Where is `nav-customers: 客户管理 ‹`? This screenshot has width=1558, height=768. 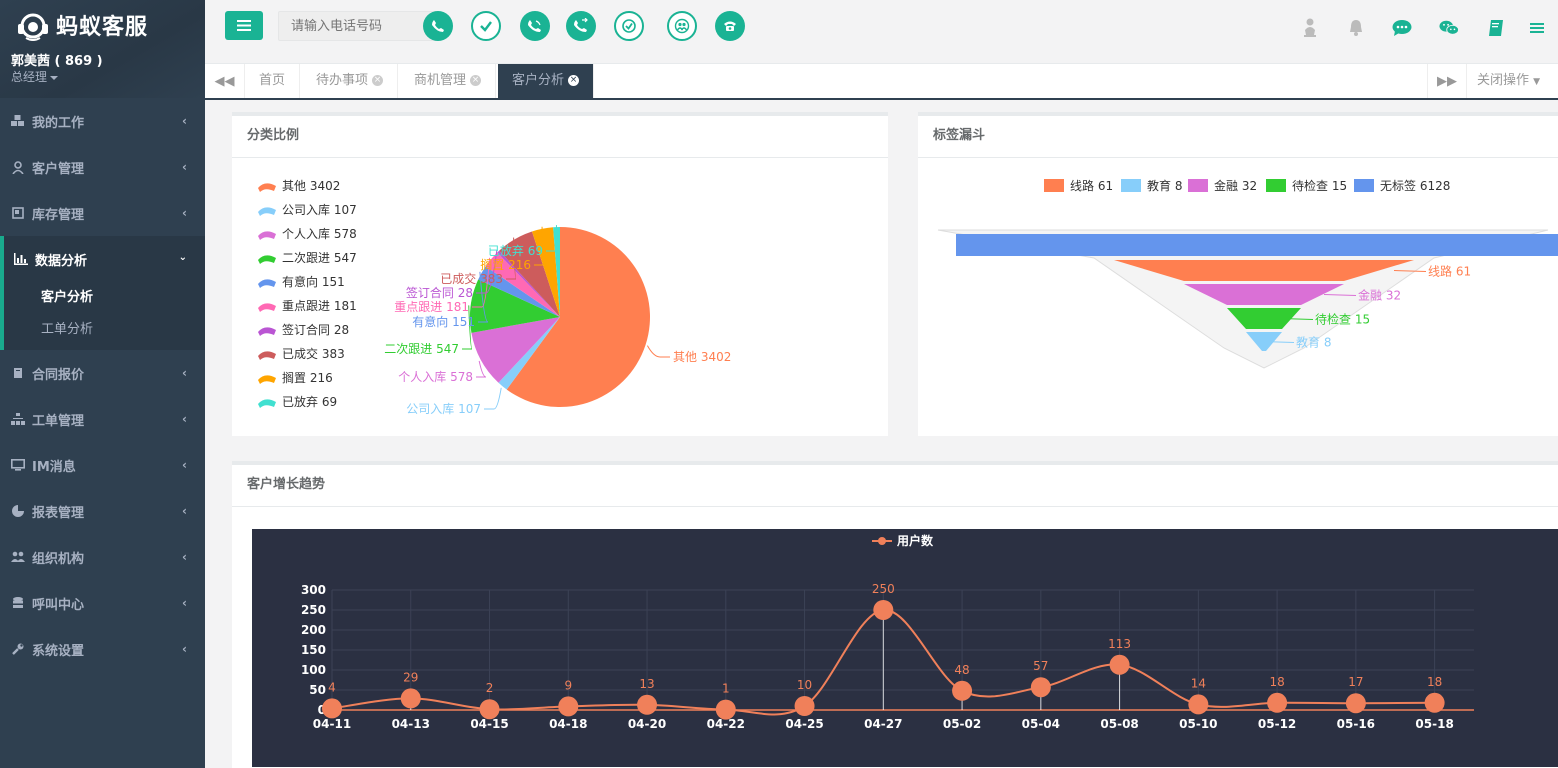 nav-customers: 客户管理 ‹ is located at coordinates (102, 167).